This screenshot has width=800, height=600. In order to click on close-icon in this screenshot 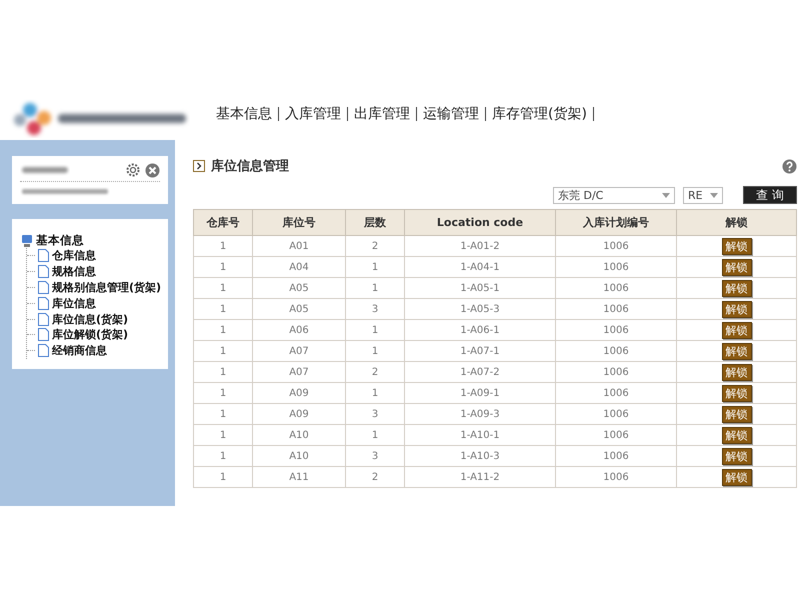, I will do `click(152, 170)`.